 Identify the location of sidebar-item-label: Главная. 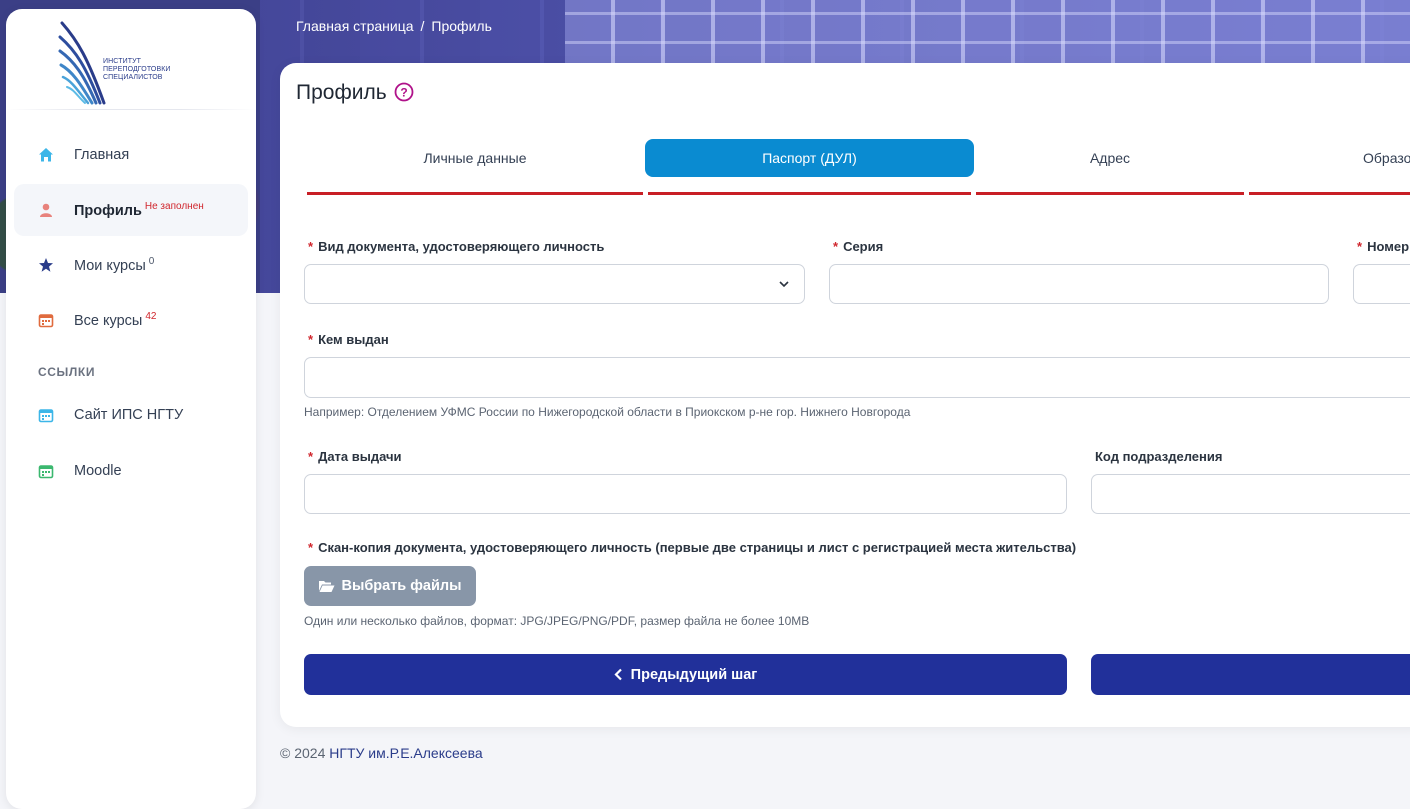
(102, 155).